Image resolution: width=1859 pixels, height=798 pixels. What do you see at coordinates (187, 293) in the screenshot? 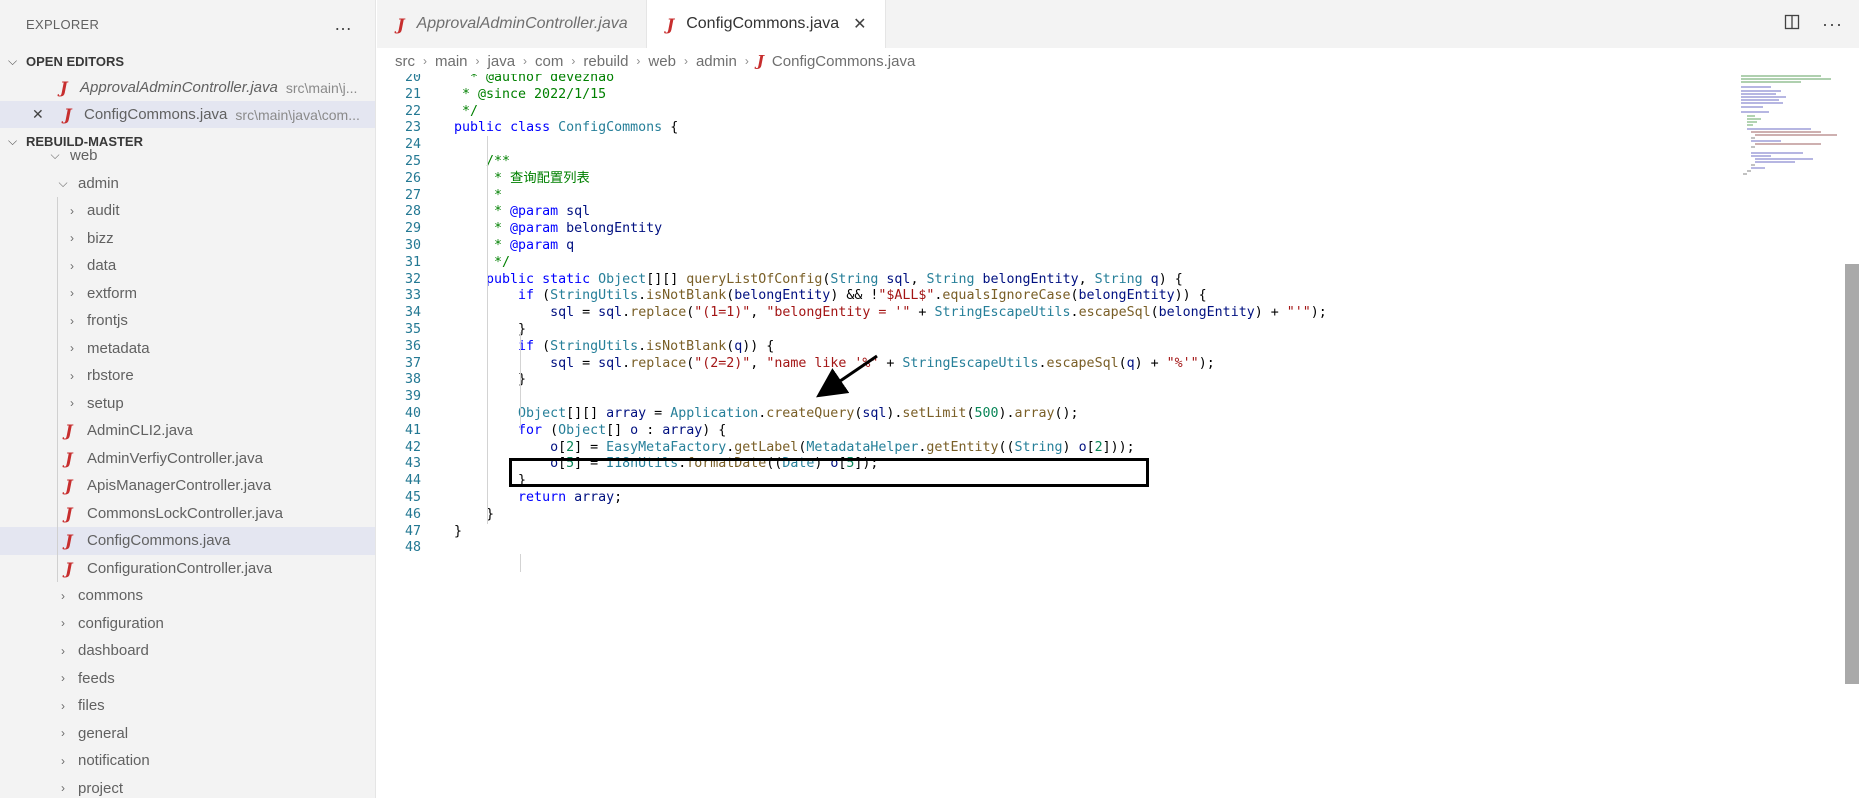
I see `tree-folder-item: › extform` at bounding box center [187, 293].